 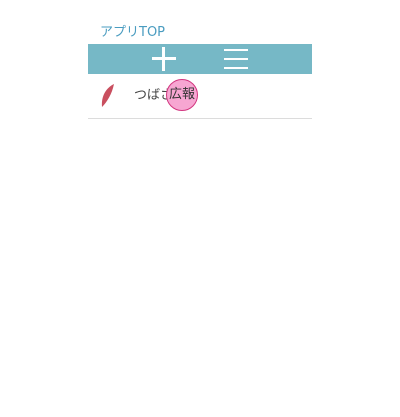 I want to click on list-item: つばさ 広報, so click(x=200, y=96).